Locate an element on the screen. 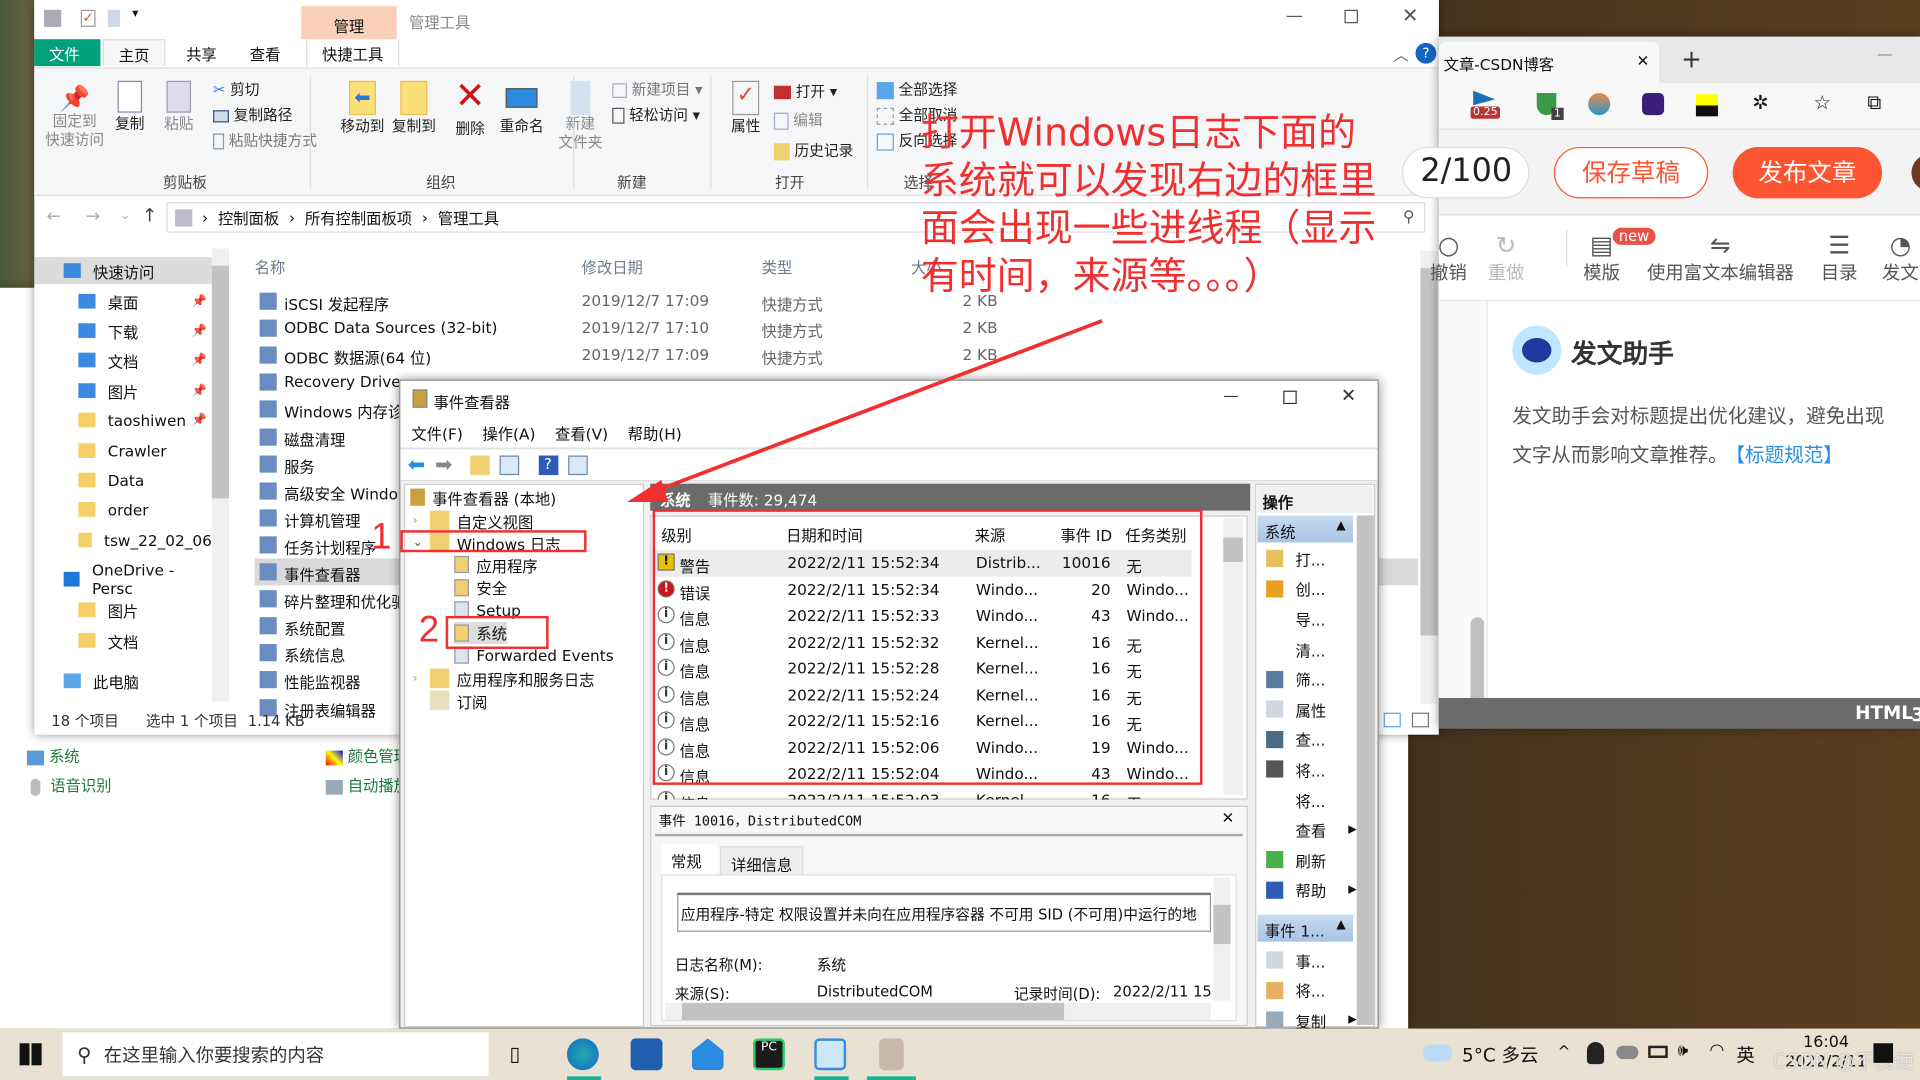 This screenshot has height=1080, width=1920. battery-icon is located at coordinates (1658, 1051).